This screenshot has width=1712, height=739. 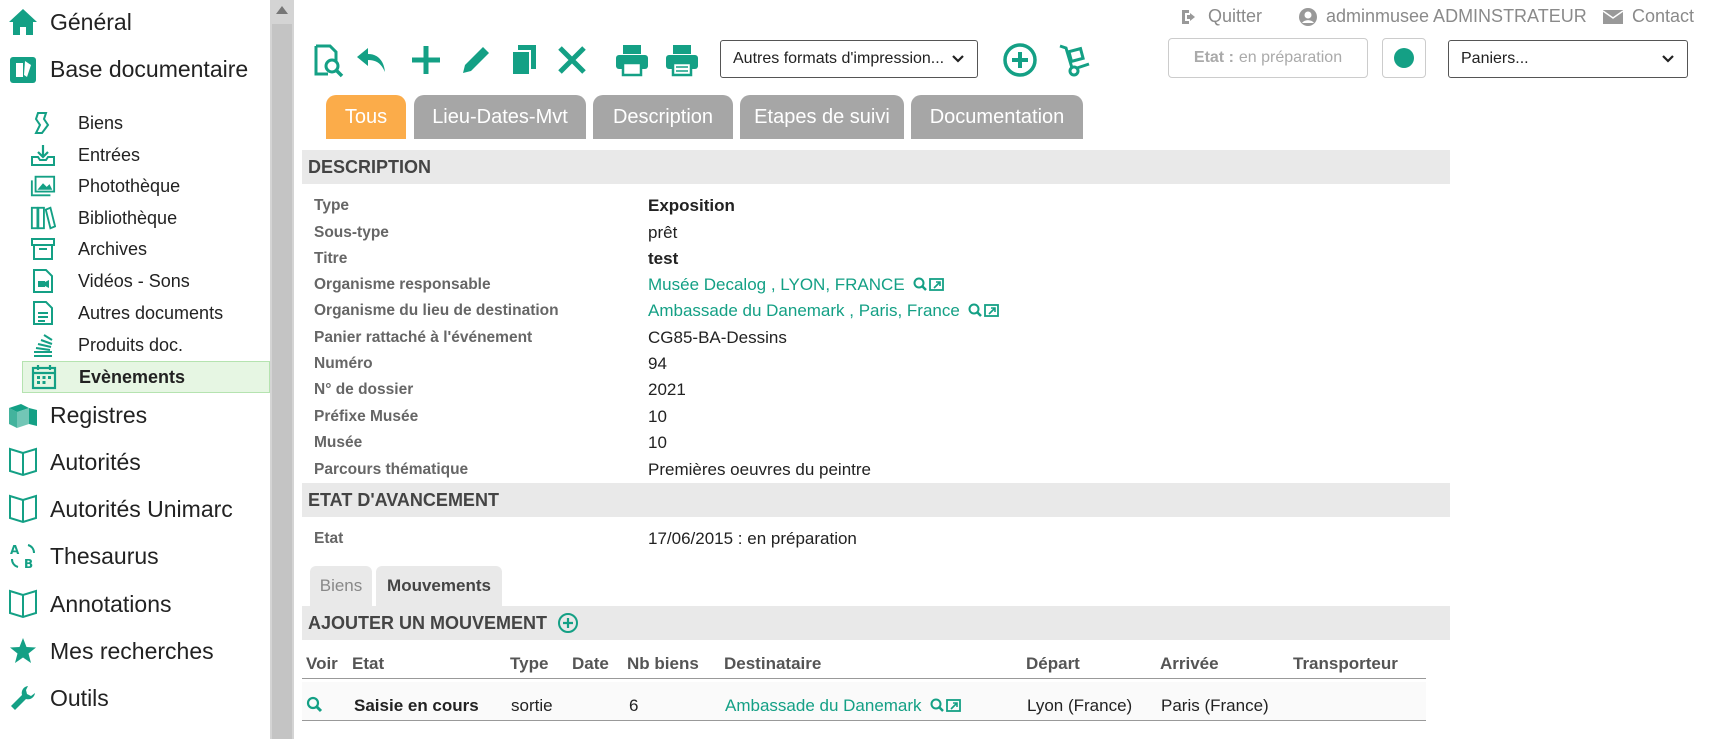 What do you see at coordinates (366, 117) in the screenshot?
I see `tab-tous: Tous` at bounding box center [366, 117].